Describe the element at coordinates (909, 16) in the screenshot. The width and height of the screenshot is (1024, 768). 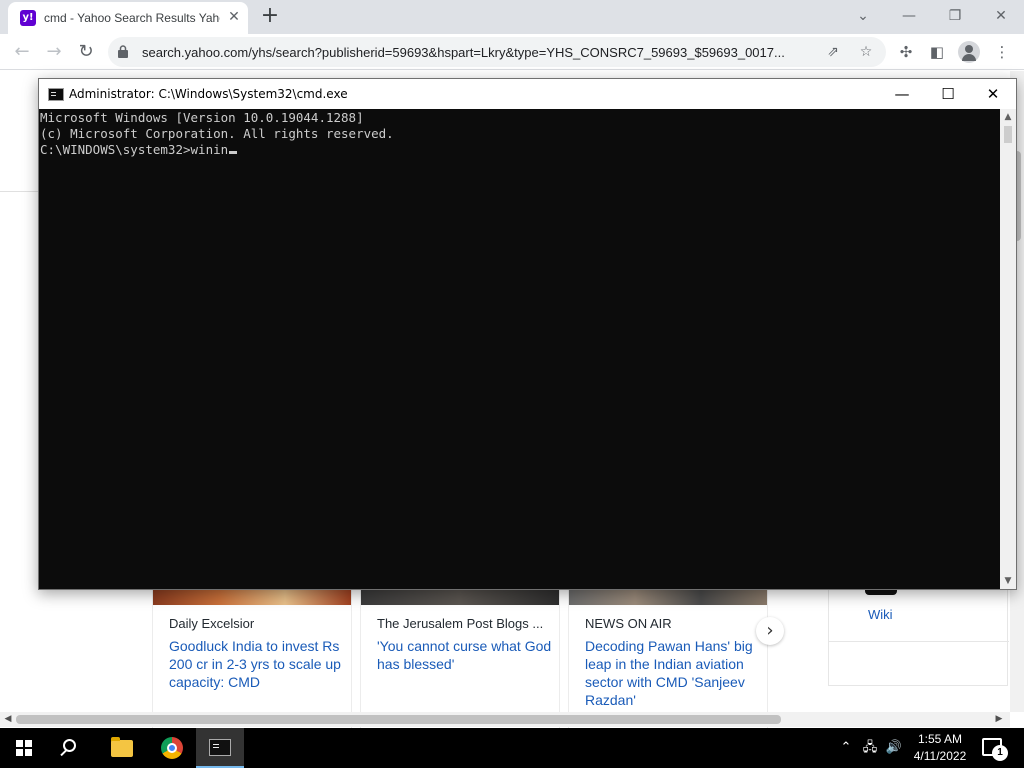
I see `browser-minimize-button: —` at that location.